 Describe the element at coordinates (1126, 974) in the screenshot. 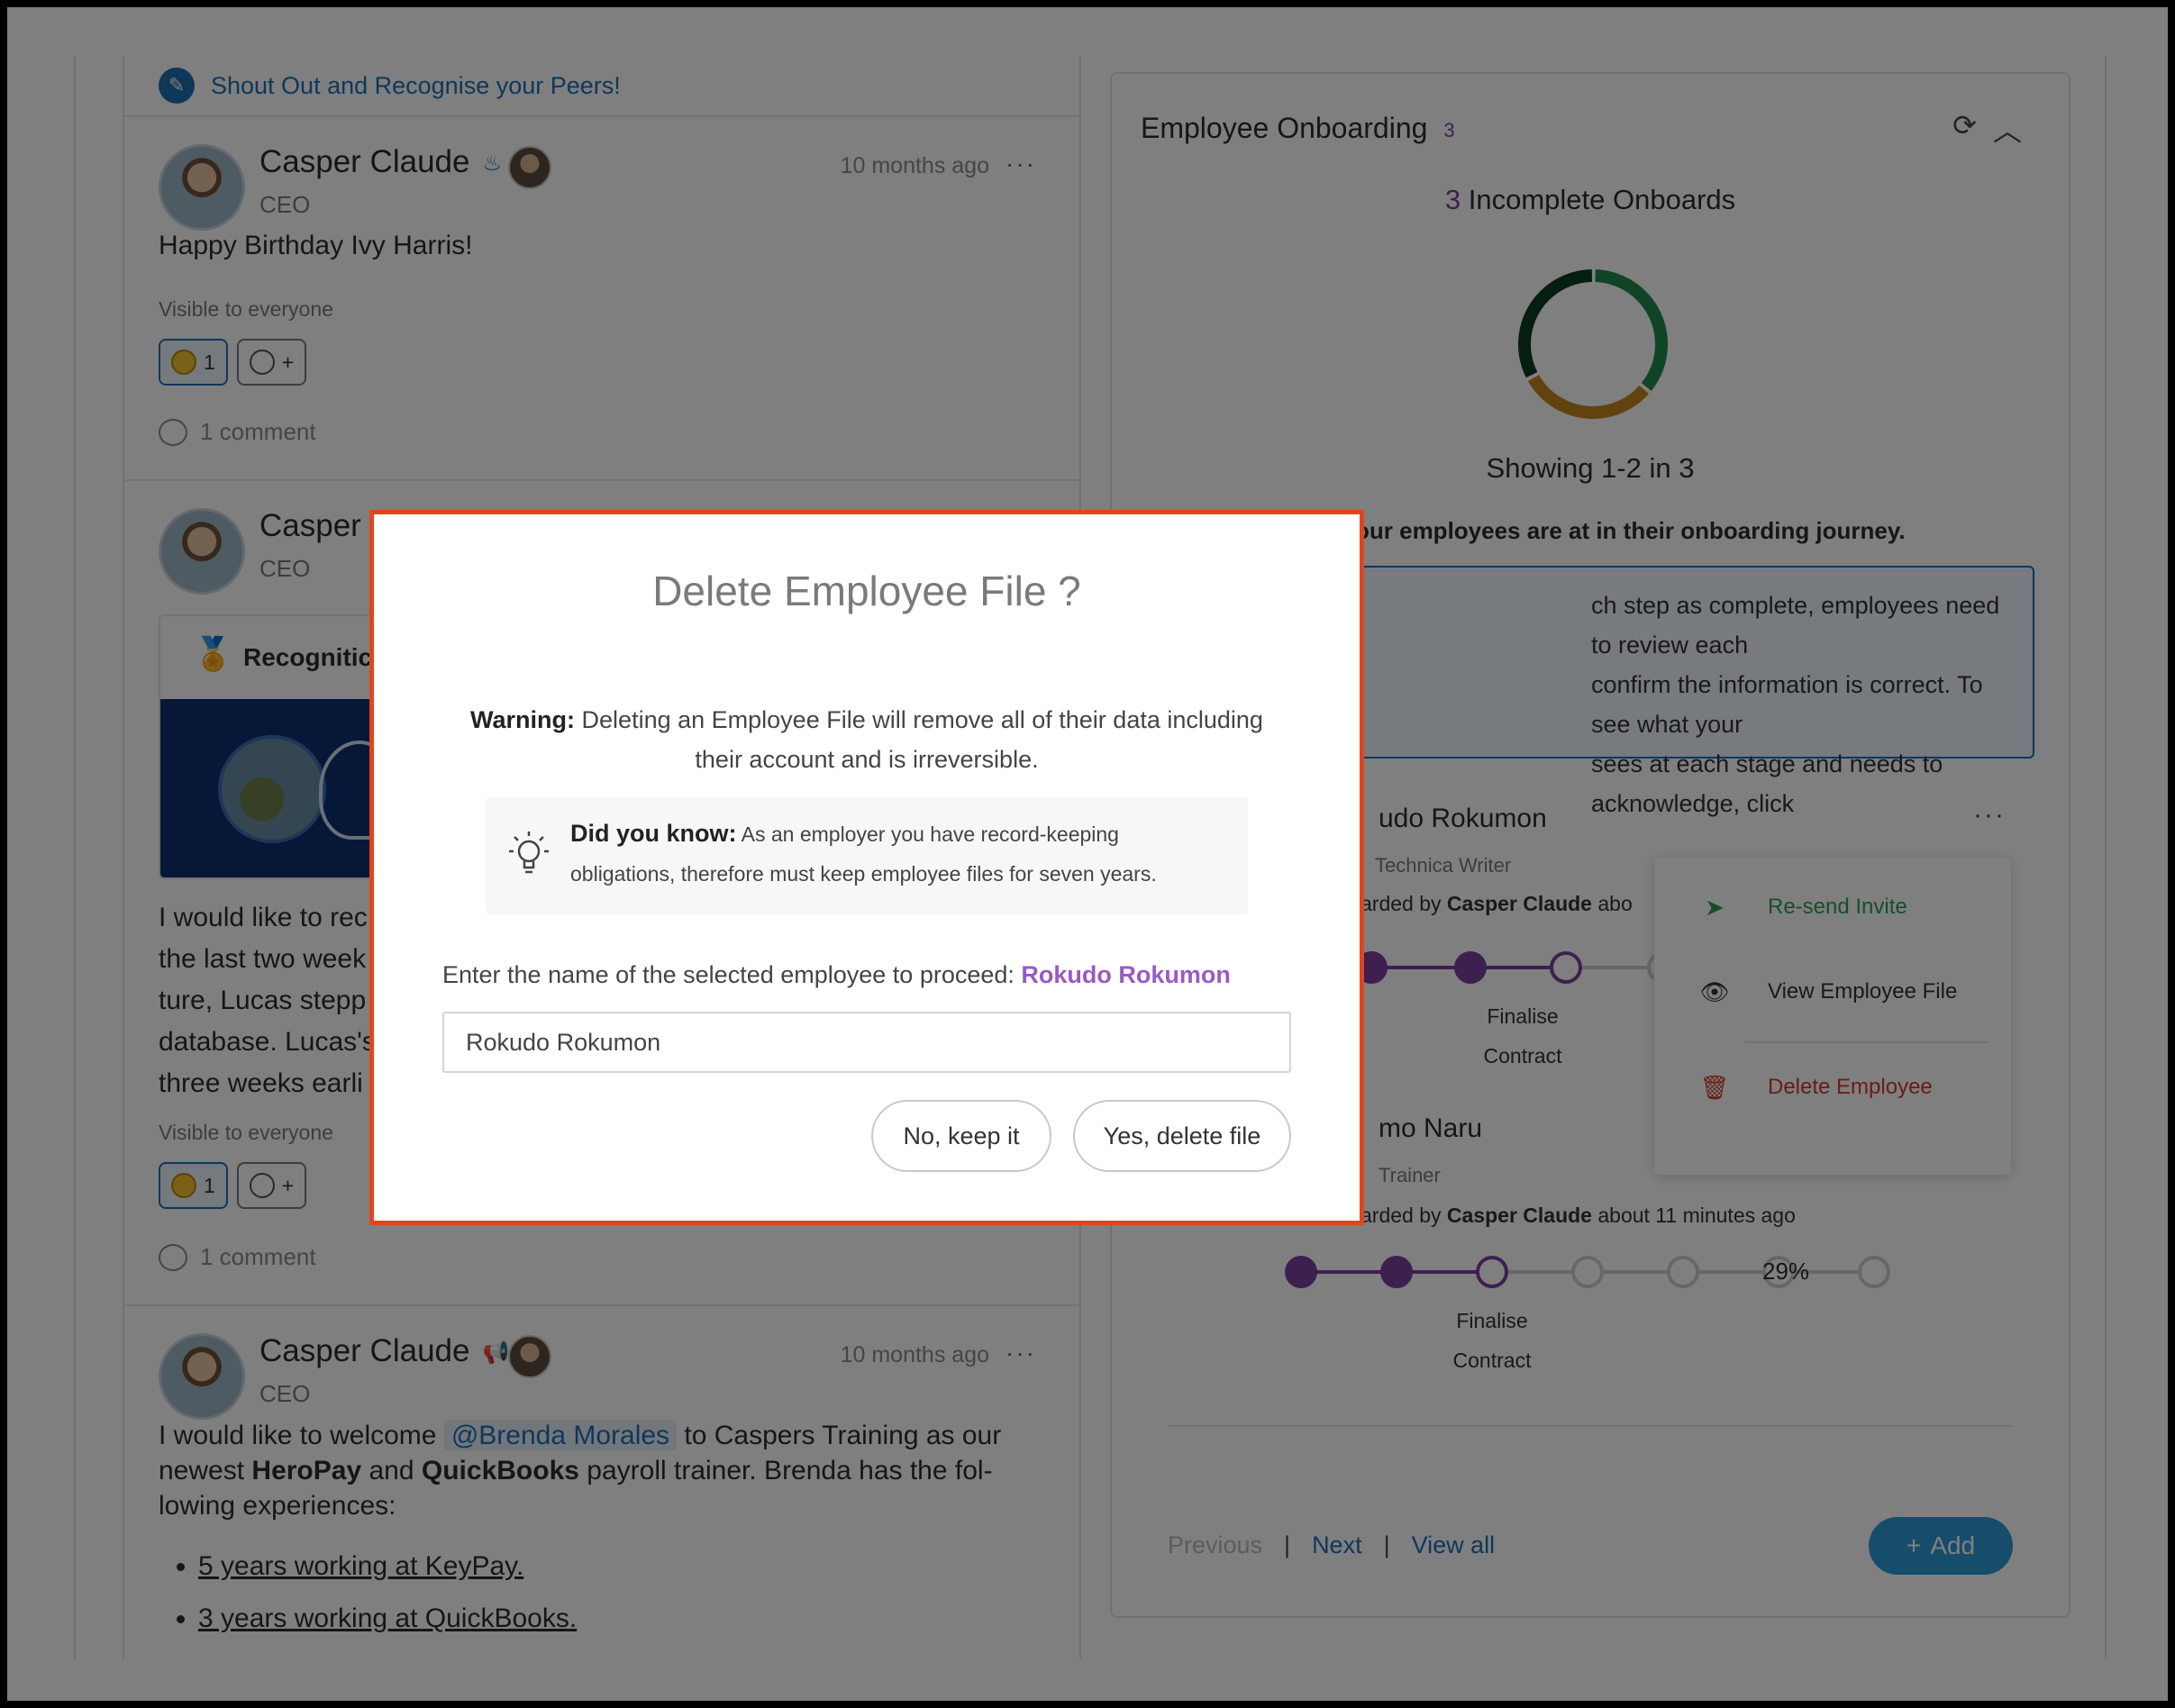

I see `employee-name-highlight: Rokudo Rokumon` at that location.